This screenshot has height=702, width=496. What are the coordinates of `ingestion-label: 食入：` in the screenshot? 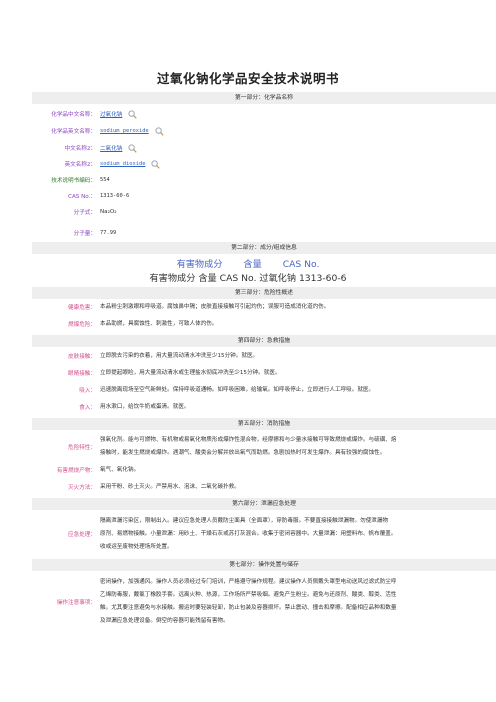 It's located at (87, 408).